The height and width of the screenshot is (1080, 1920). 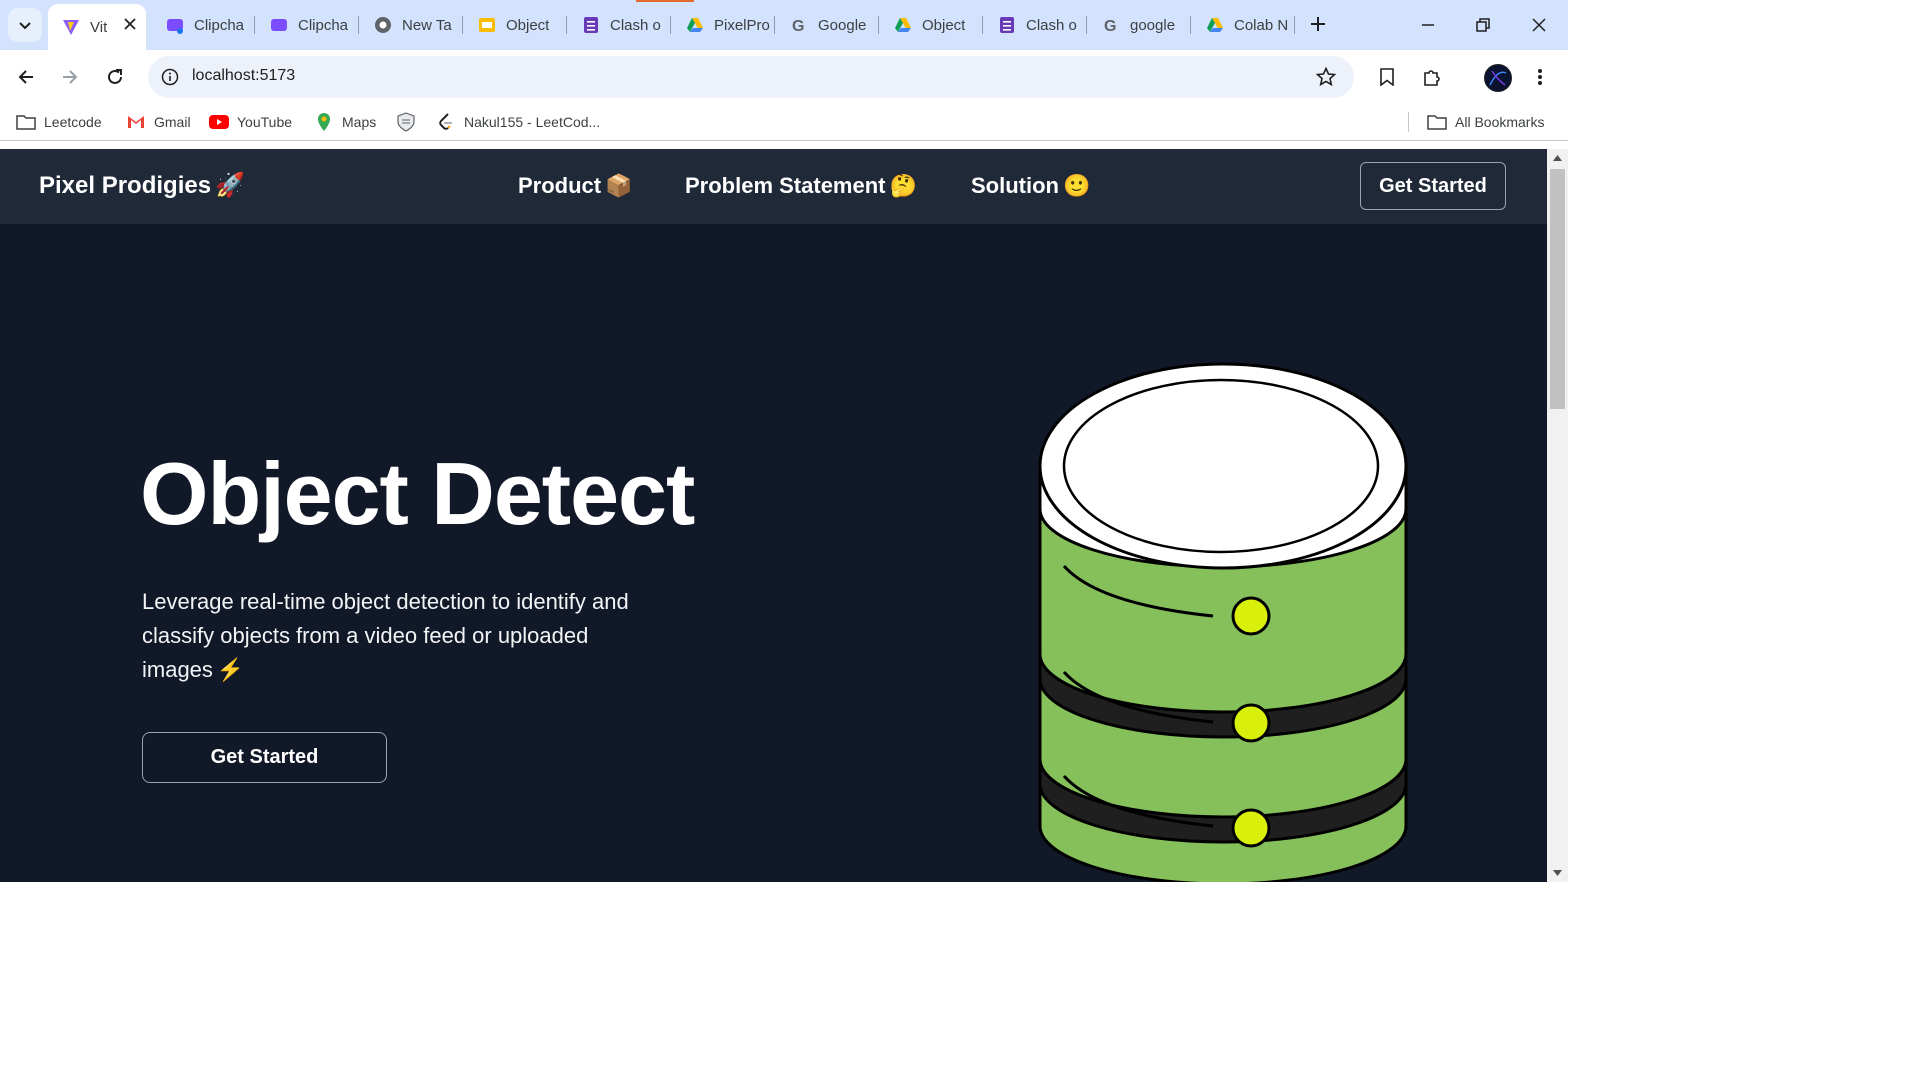 What do you see at coordinates (742, 25) in the screenshot?
I see `tab-title: PixelPro` at bounding box center [742, 25].